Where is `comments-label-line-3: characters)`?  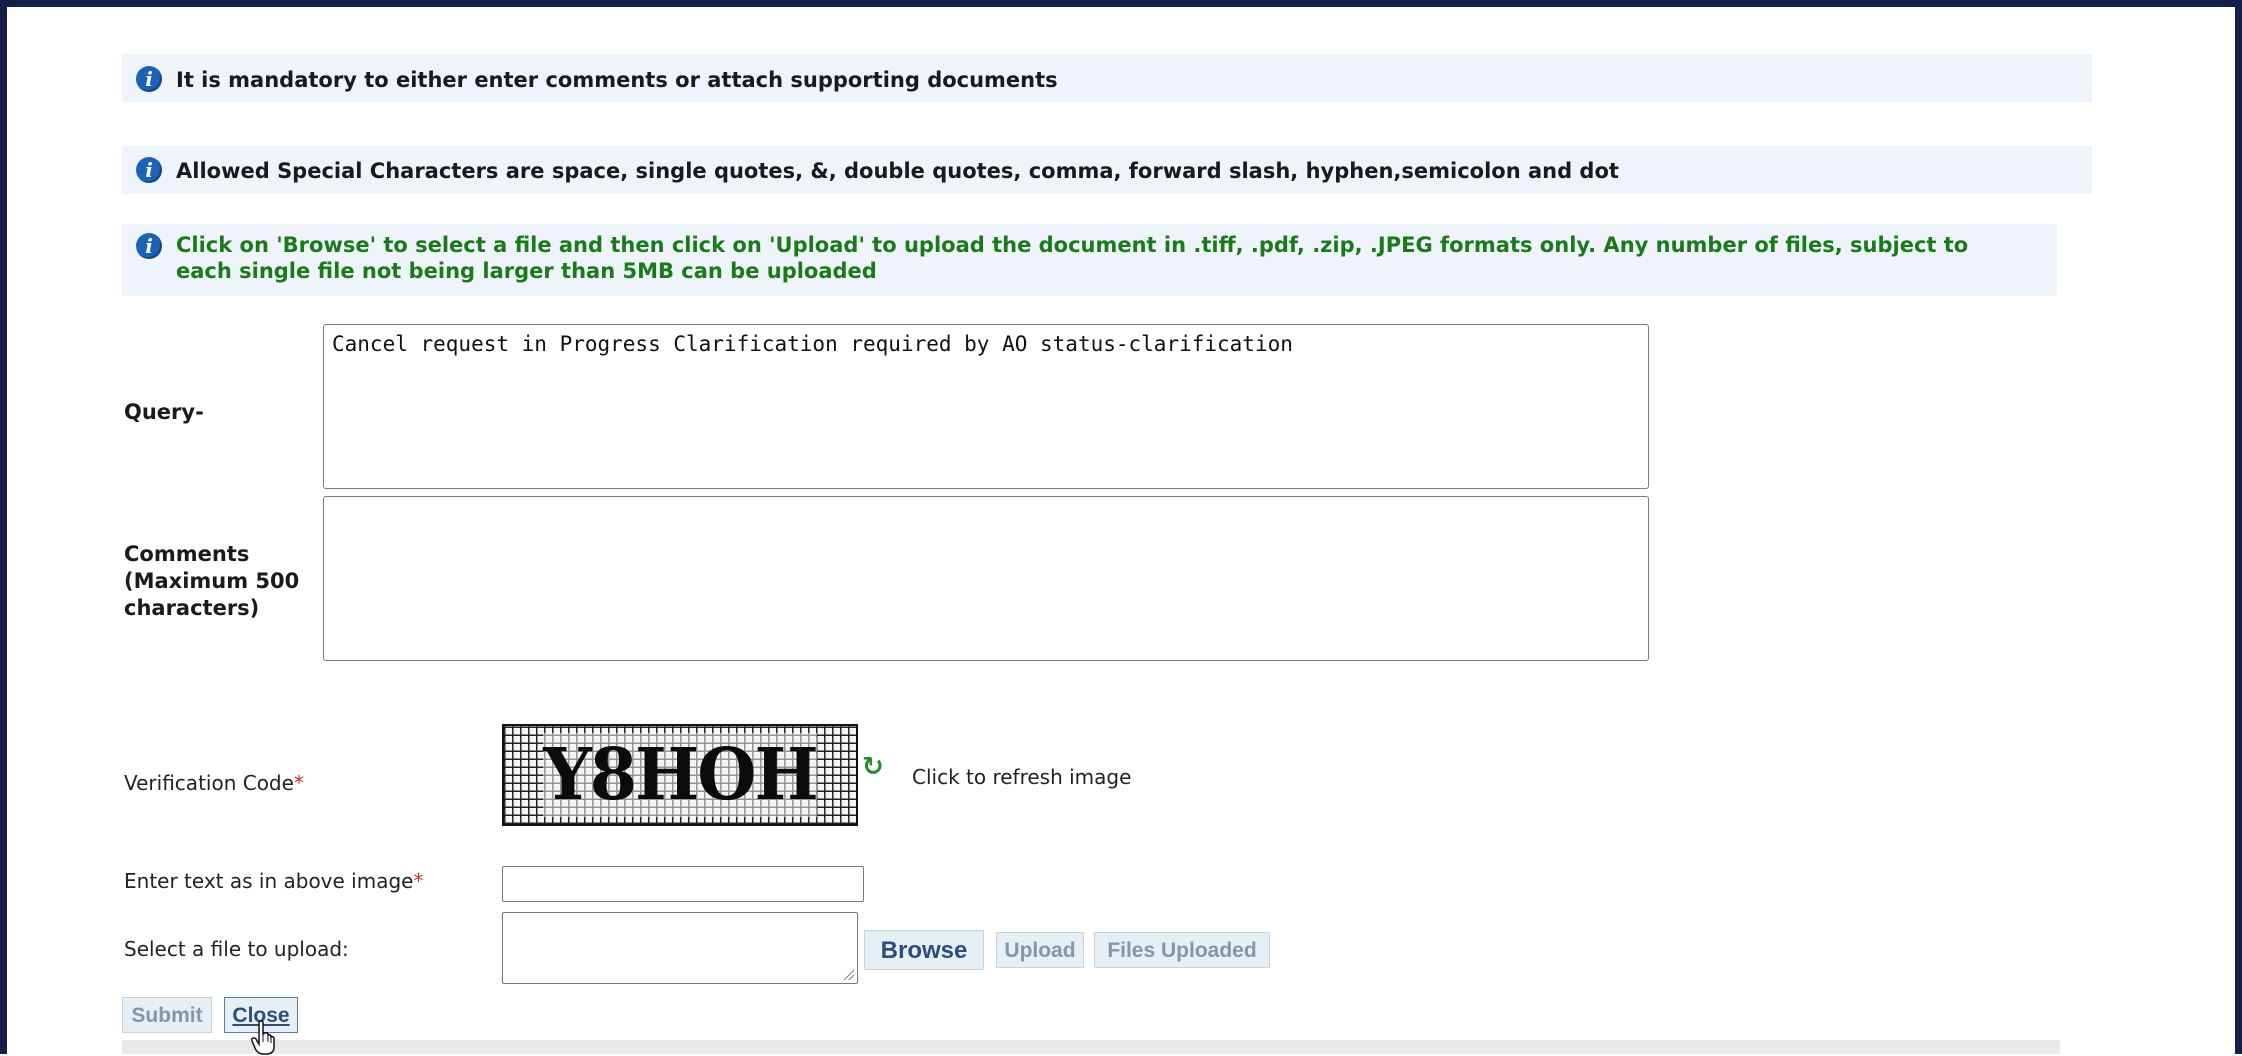 comments-label-line-3: characters) is located at coordinates (192, 608).